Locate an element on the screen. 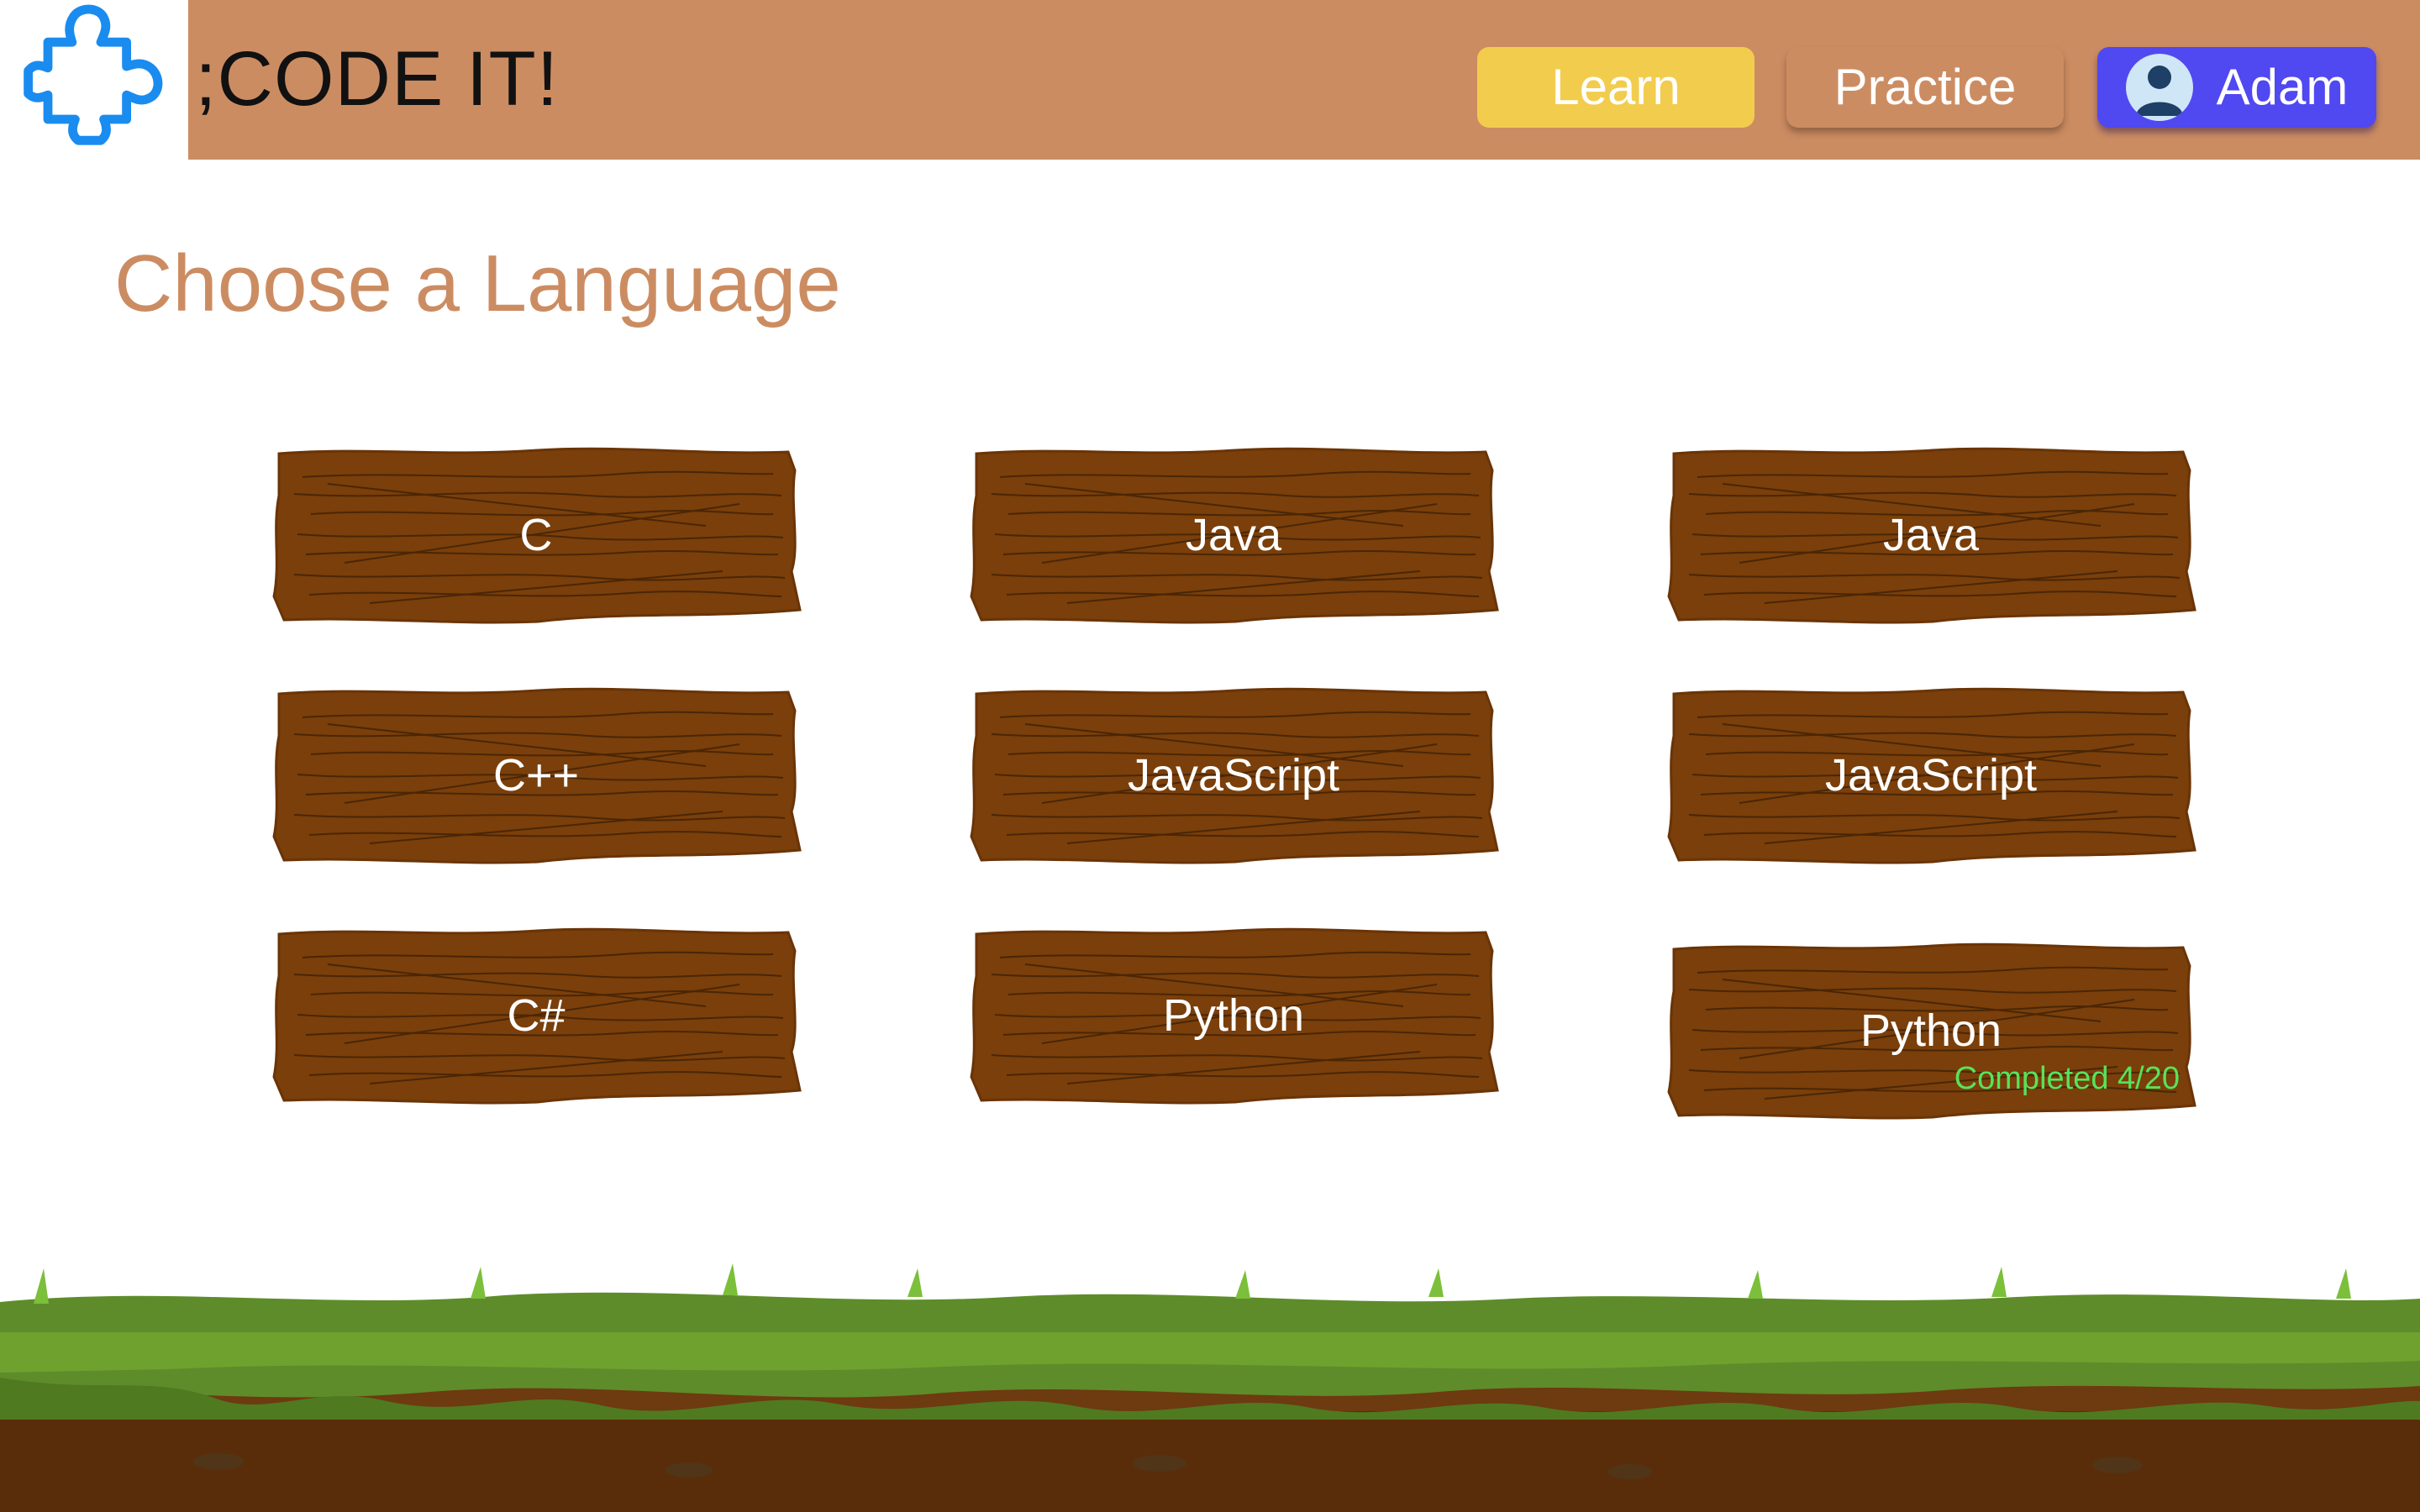  language-label: C is located at coordinates (536, 535).